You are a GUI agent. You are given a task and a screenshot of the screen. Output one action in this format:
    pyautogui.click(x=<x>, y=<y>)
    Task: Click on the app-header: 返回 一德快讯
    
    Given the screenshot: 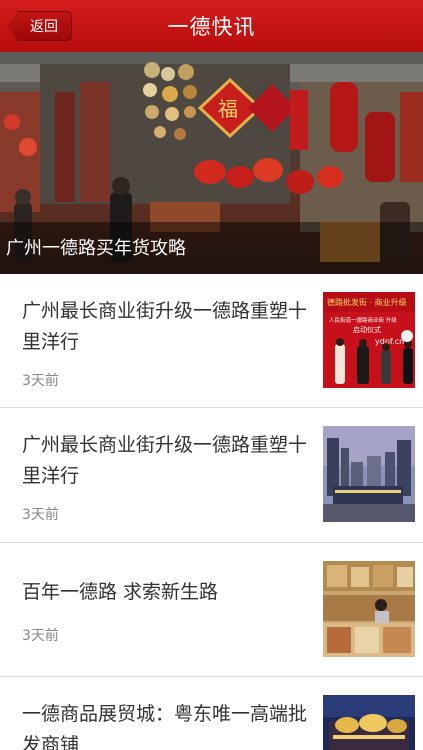 What is the action you would take?
    pyautogui.click(x=211, y=26)
    